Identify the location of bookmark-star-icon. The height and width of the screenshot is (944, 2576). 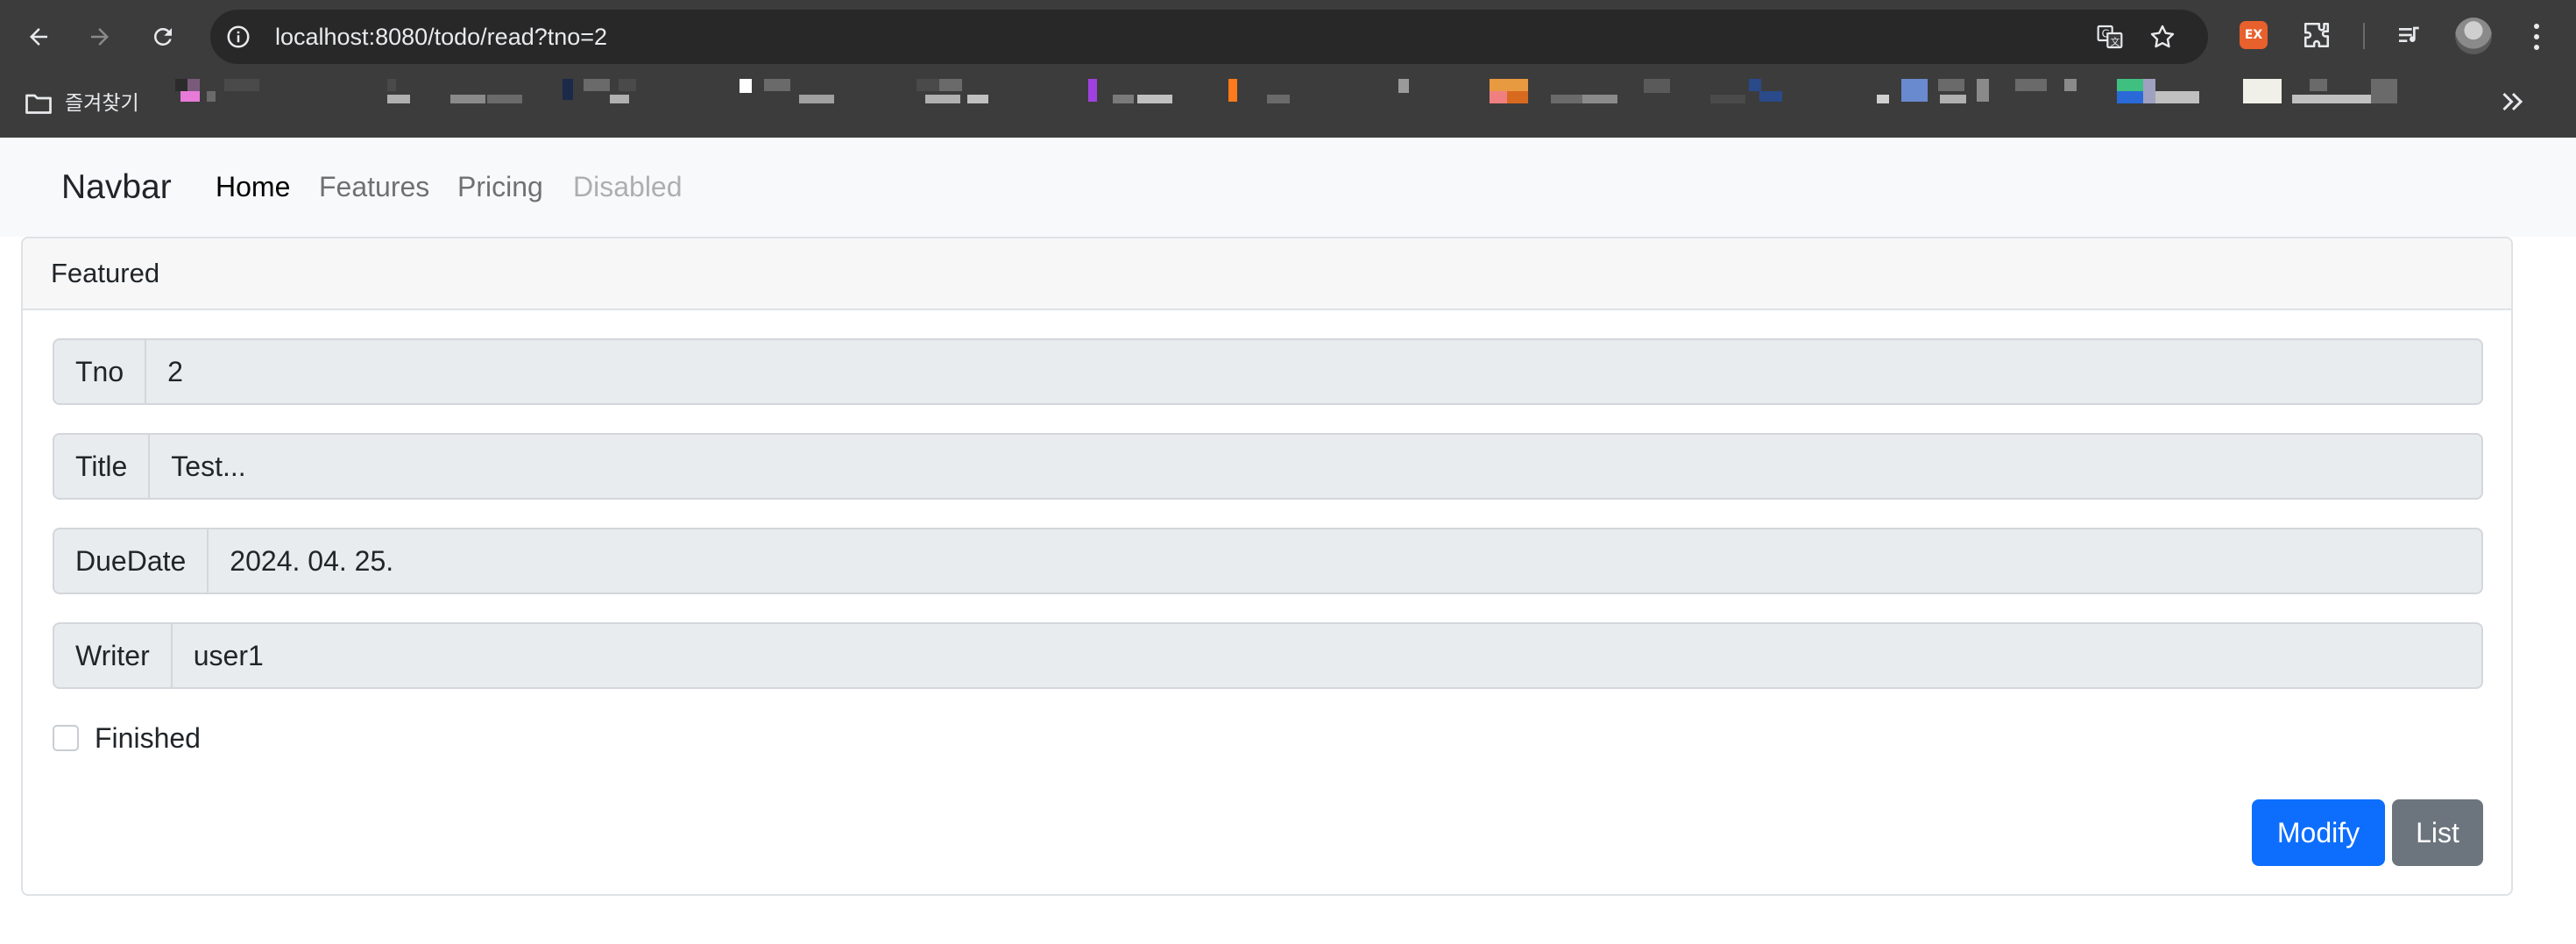
(2162, 37).